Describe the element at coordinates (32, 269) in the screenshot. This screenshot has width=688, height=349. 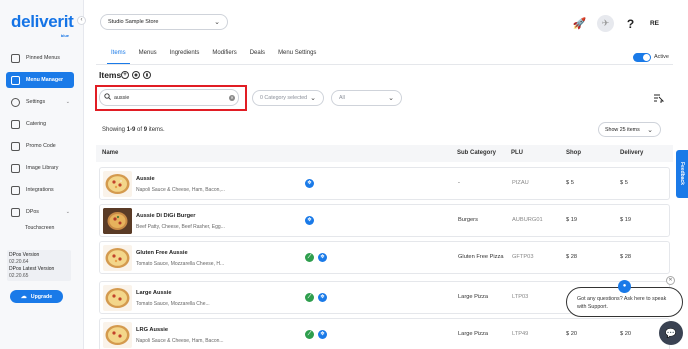
I see `dpos-latest-version-label: DPos Latest Version` at that location.